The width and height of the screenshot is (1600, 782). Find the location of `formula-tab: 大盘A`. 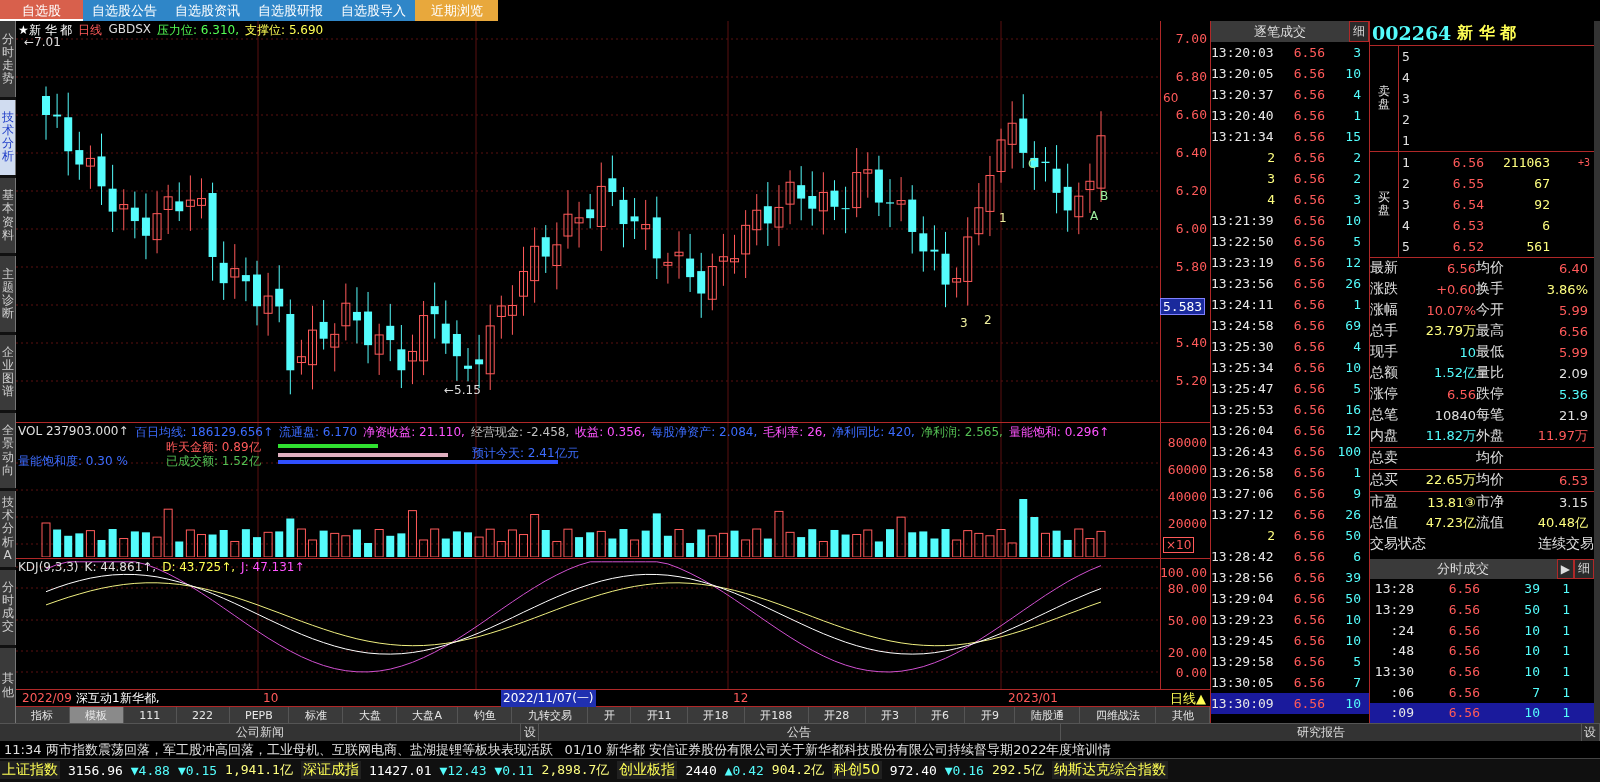

formula-tab: 大盘A is located at coordinates (428, 715).